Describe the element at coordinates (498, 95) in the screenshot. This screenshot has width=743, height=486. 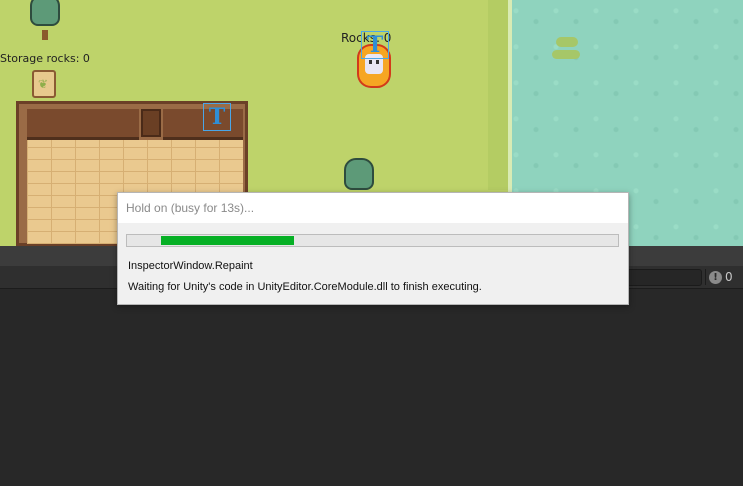
I see `grass-edge` at that location.